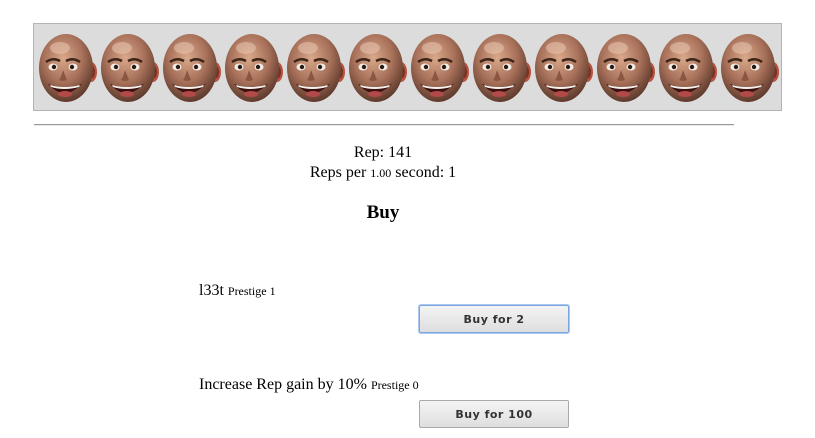 The width and height of the screenshot is (815, 438). Describe the element at coordinates (383, 212) in the screenshot. I see `buy-heading: Buy` at that location.